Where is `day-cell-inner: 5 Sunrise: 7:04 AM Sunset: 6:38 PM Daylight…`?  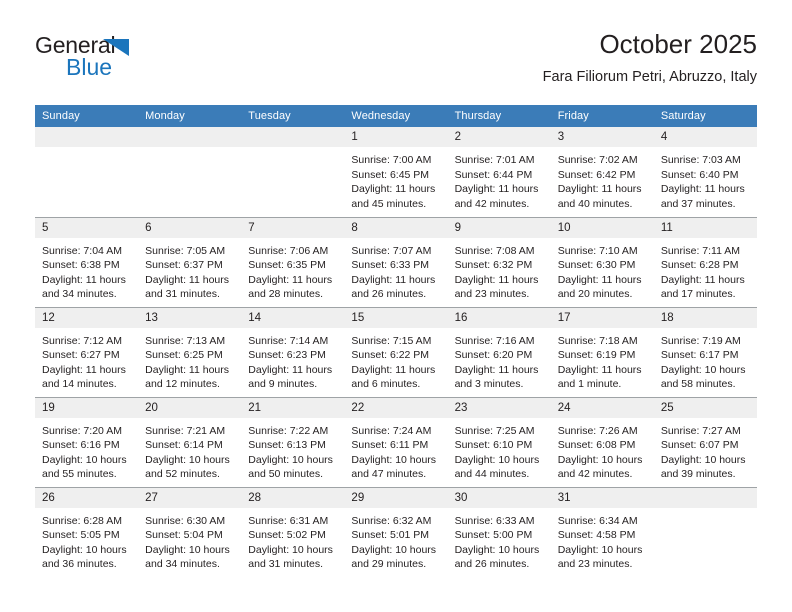
day-cell-inner: 5 Sunrise: 7:04 AM Sunset: 6:38 PM Daylight… is located at coordinates (87, 262).